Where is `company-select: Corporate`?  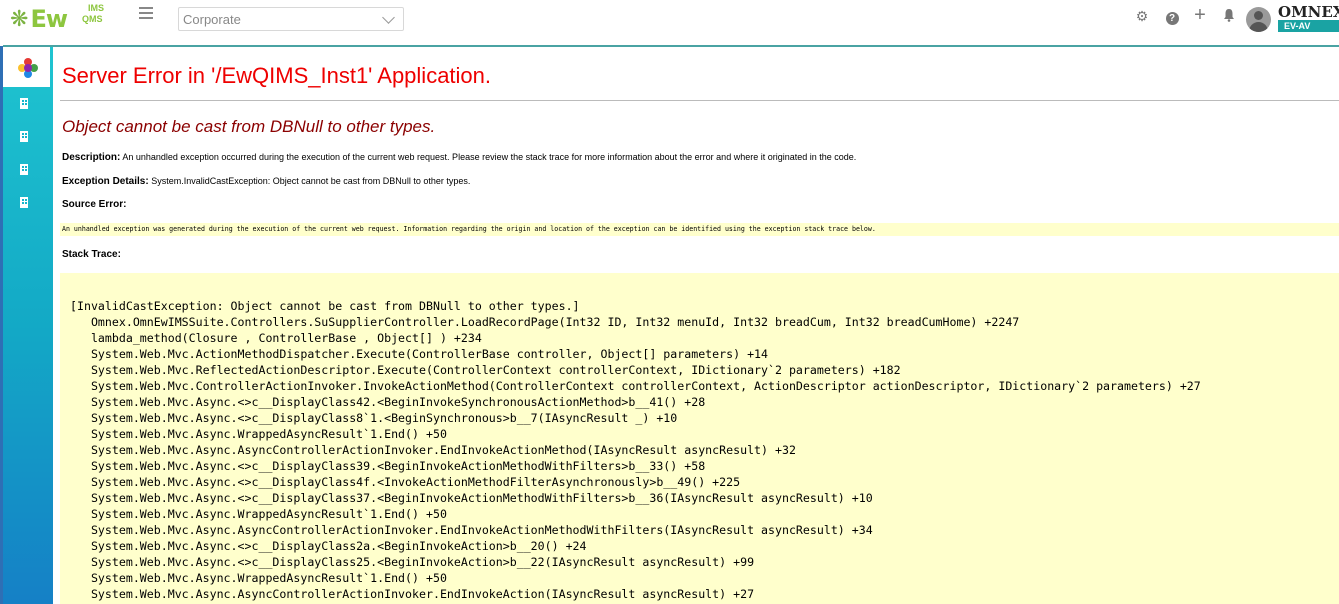 company-select: Corporate is located at coordinates (291, 19).